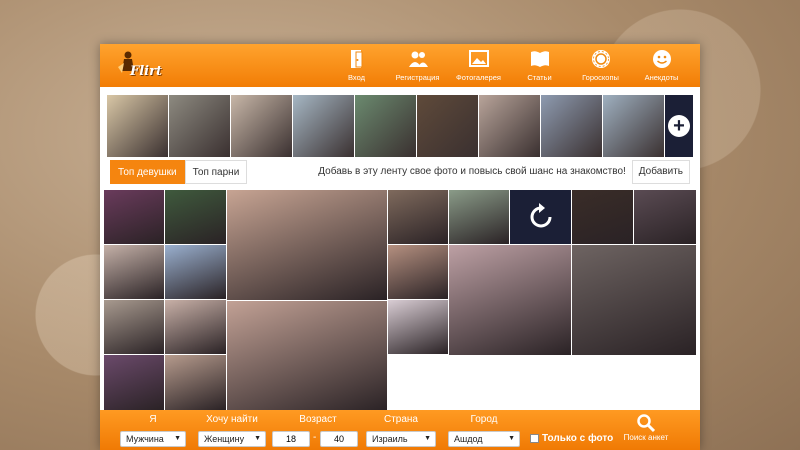  What do you see at coordinates (216, 172) in the screenshot?
I see `tab-top-guys: Топ парни` at bounding box center [216, 172].